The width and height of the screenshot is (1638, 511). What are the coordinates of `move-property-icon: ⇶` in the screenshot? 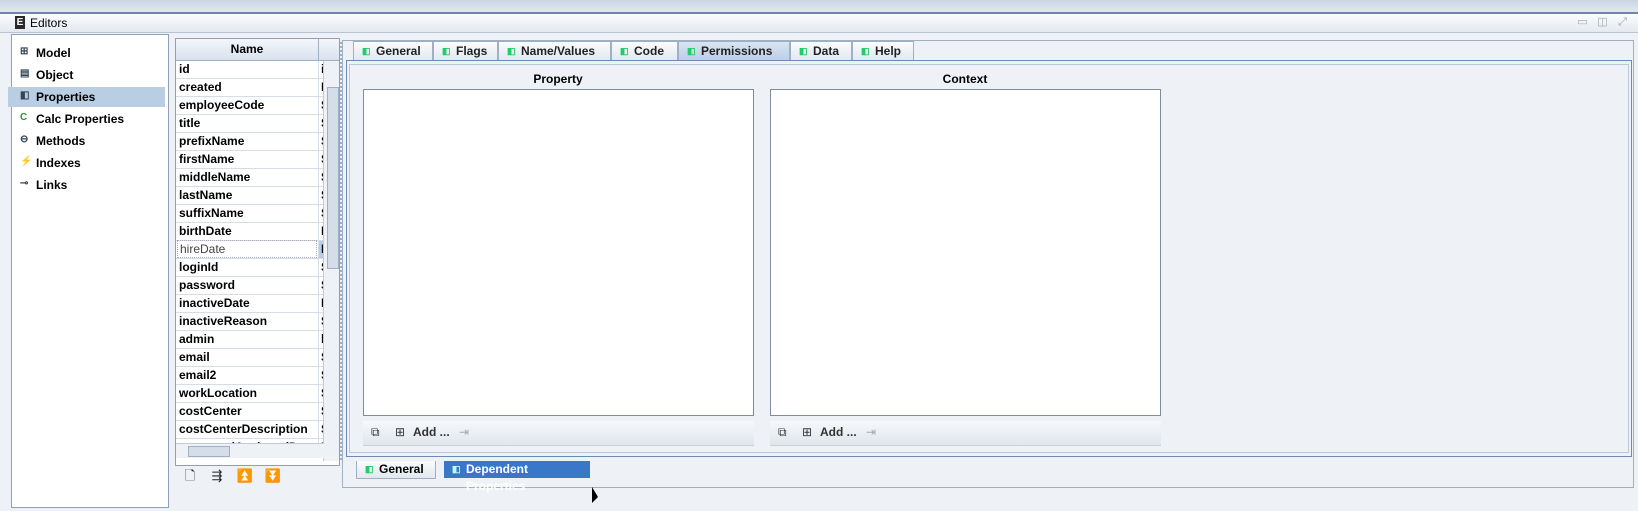 It's located at (217, 476).